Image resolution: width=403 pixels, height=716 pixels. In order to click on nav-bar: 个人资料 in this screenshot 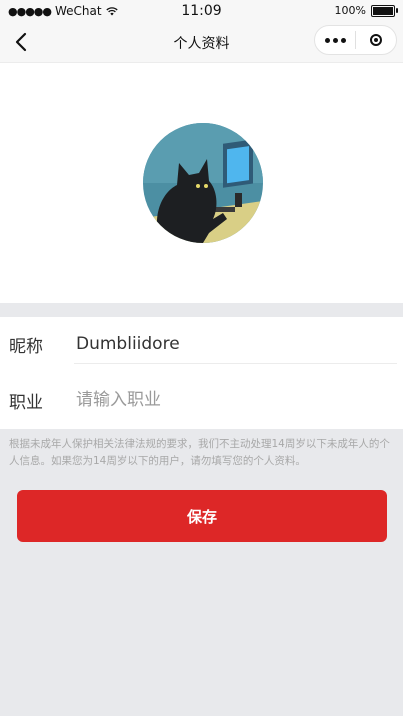, I will do `click(201, 42)`.